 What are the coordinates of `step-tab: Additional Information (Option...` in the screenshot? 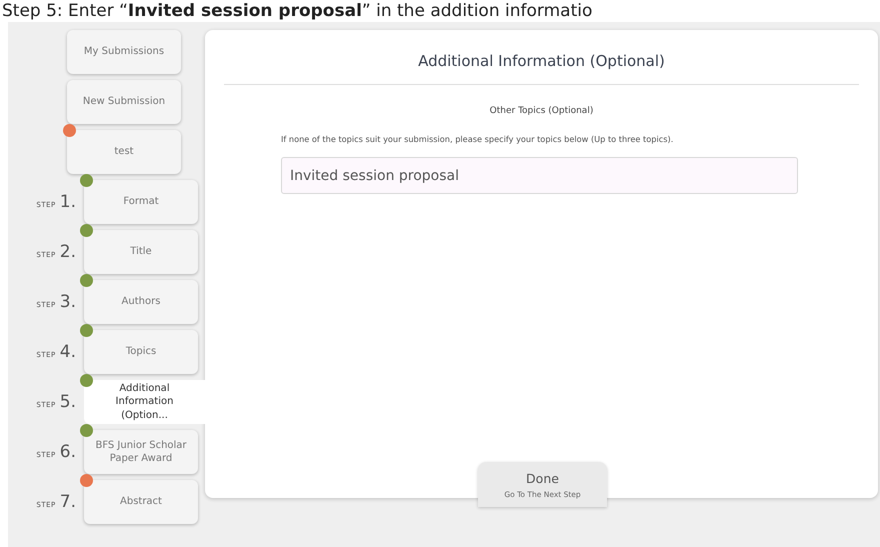 It's located at (144, 402).